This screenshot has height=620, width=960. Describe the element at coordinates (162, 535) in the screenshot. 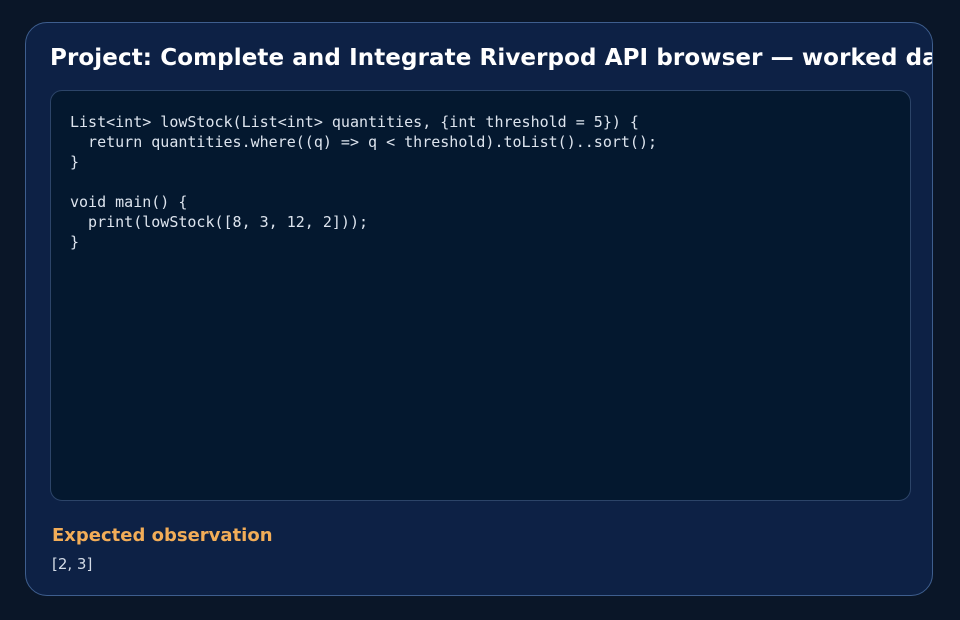

I see `expected-observation-heading: Expected observation` at that location.